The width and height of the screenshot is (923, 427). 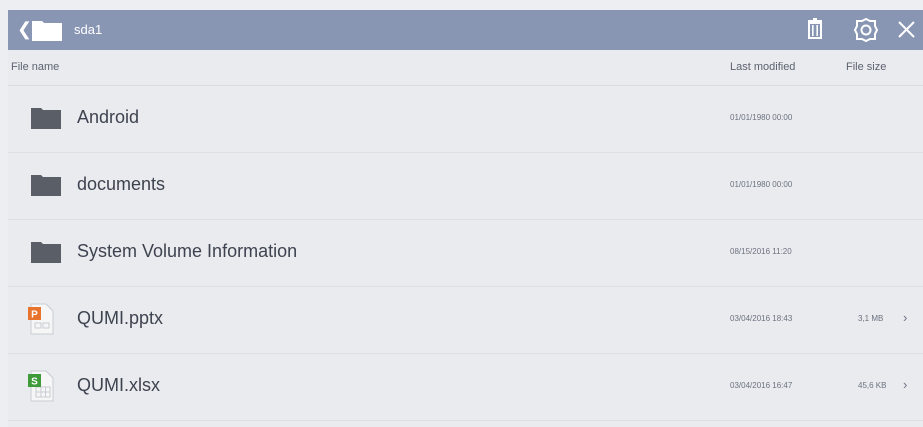 I want to click on xlsx-file-icon: S, so click(x=41, y=386).